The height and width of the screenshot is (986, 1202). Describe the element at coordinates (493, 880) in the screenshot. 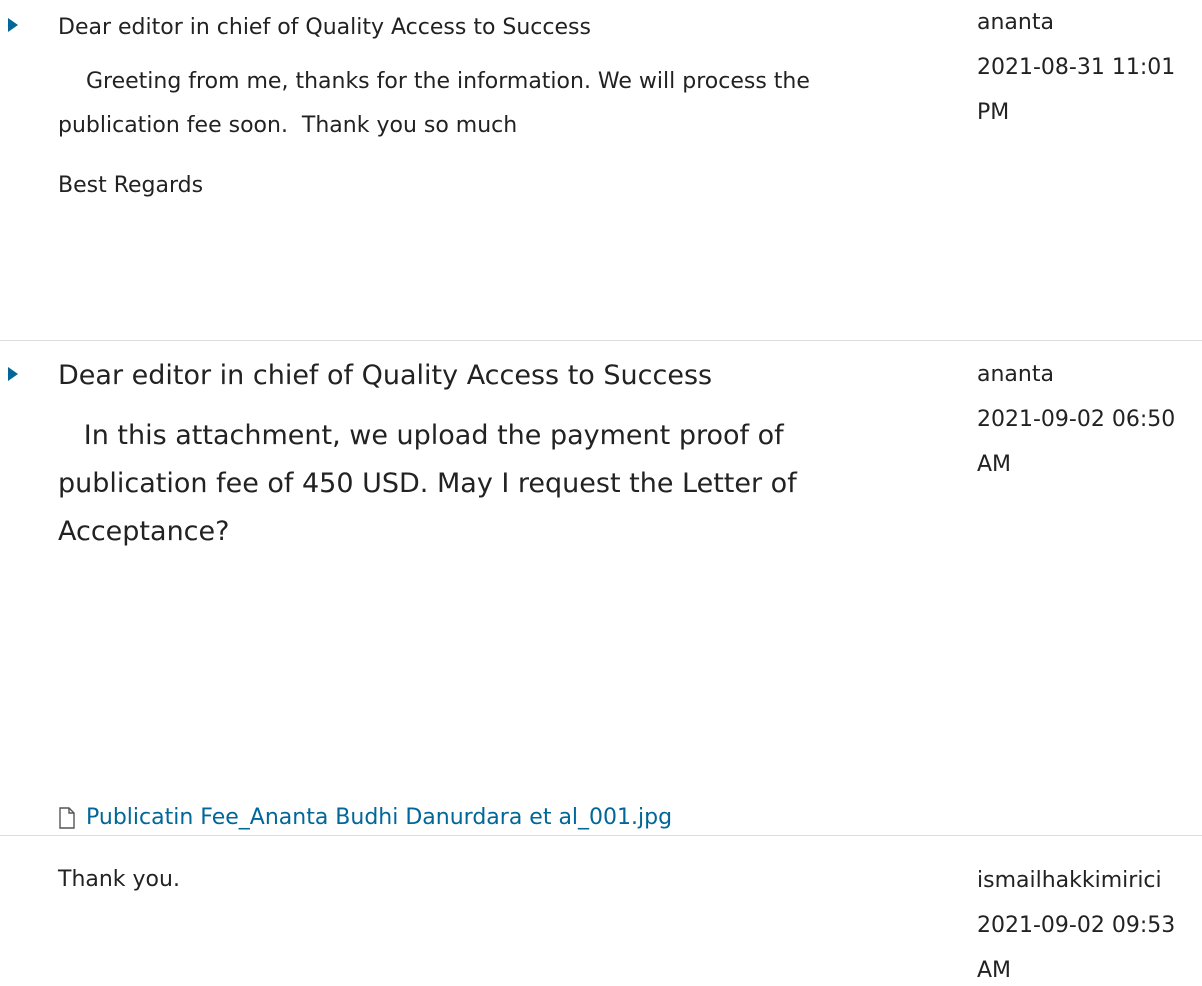

I see `note-body: Thank you.` at that location.